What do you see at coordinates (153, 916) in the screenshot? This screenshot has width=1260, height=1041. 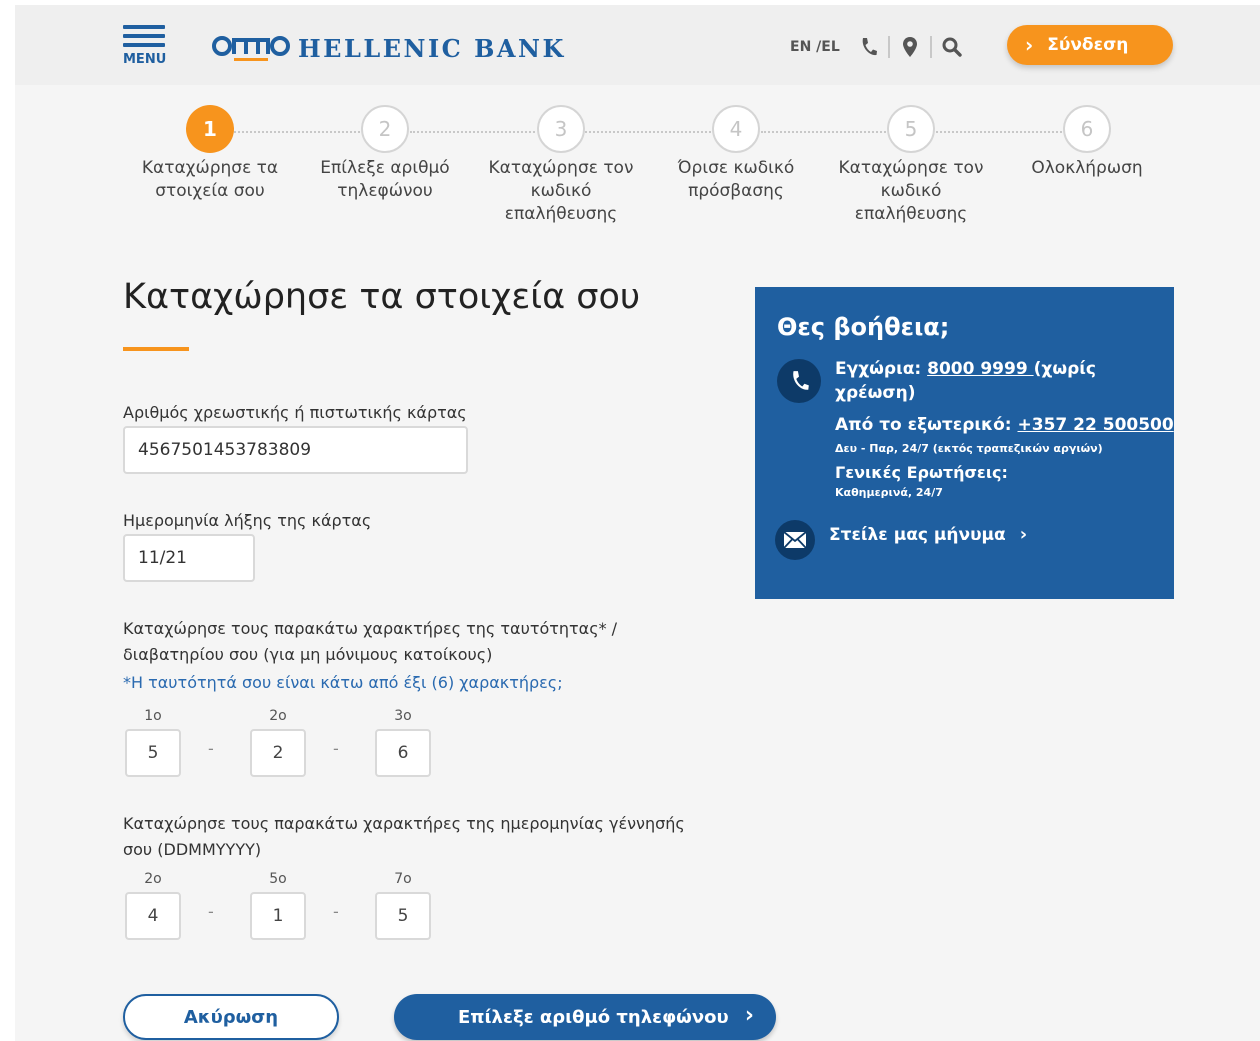 I see `dob-char-input: 4` at bounding box center [153, 916].